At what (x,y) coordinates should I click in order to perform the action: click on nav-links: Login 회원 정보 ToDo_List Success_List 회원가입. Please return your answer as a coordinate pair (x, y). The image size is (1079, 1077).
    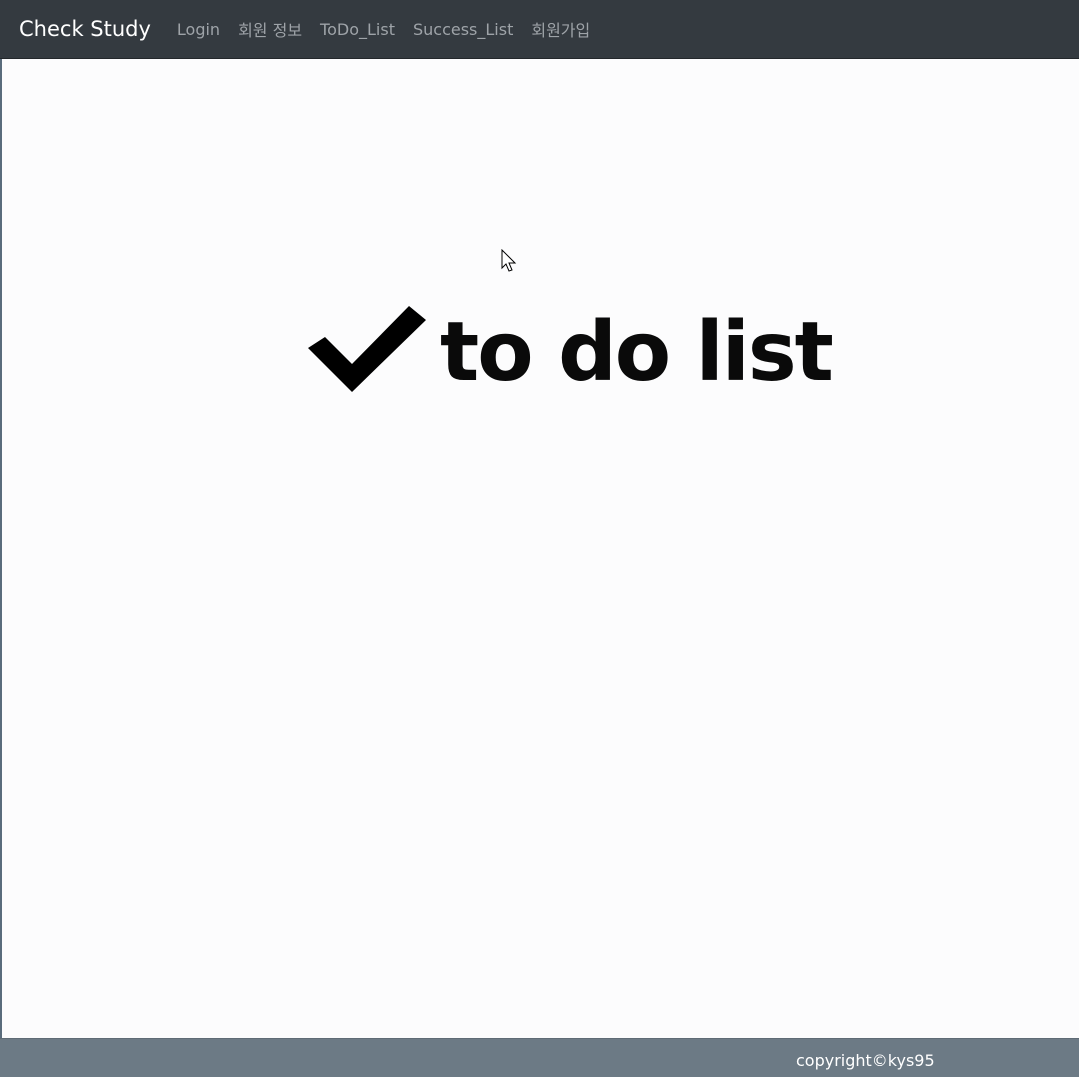
    Looking at the image, I should click on (392, 29).